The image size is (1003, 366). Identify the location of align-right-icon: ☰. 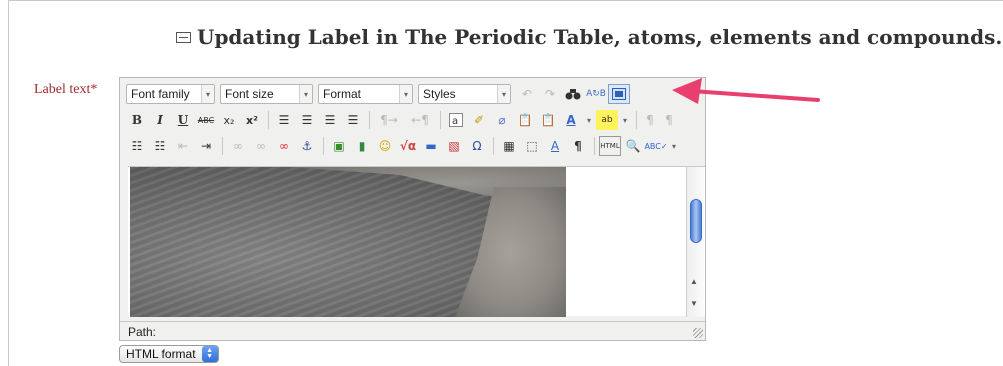
(330, 120).